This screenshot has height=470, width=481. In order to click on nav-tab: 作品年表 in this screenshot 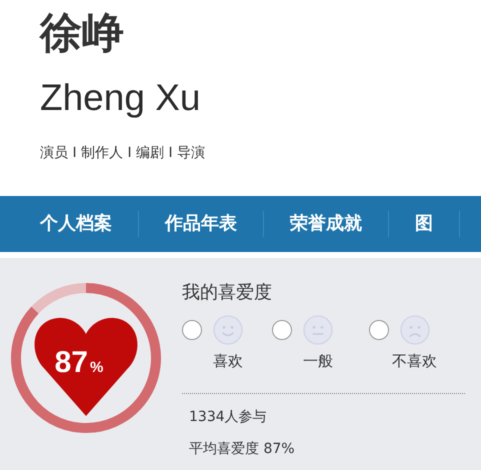, I will do `click(214, 224)`.